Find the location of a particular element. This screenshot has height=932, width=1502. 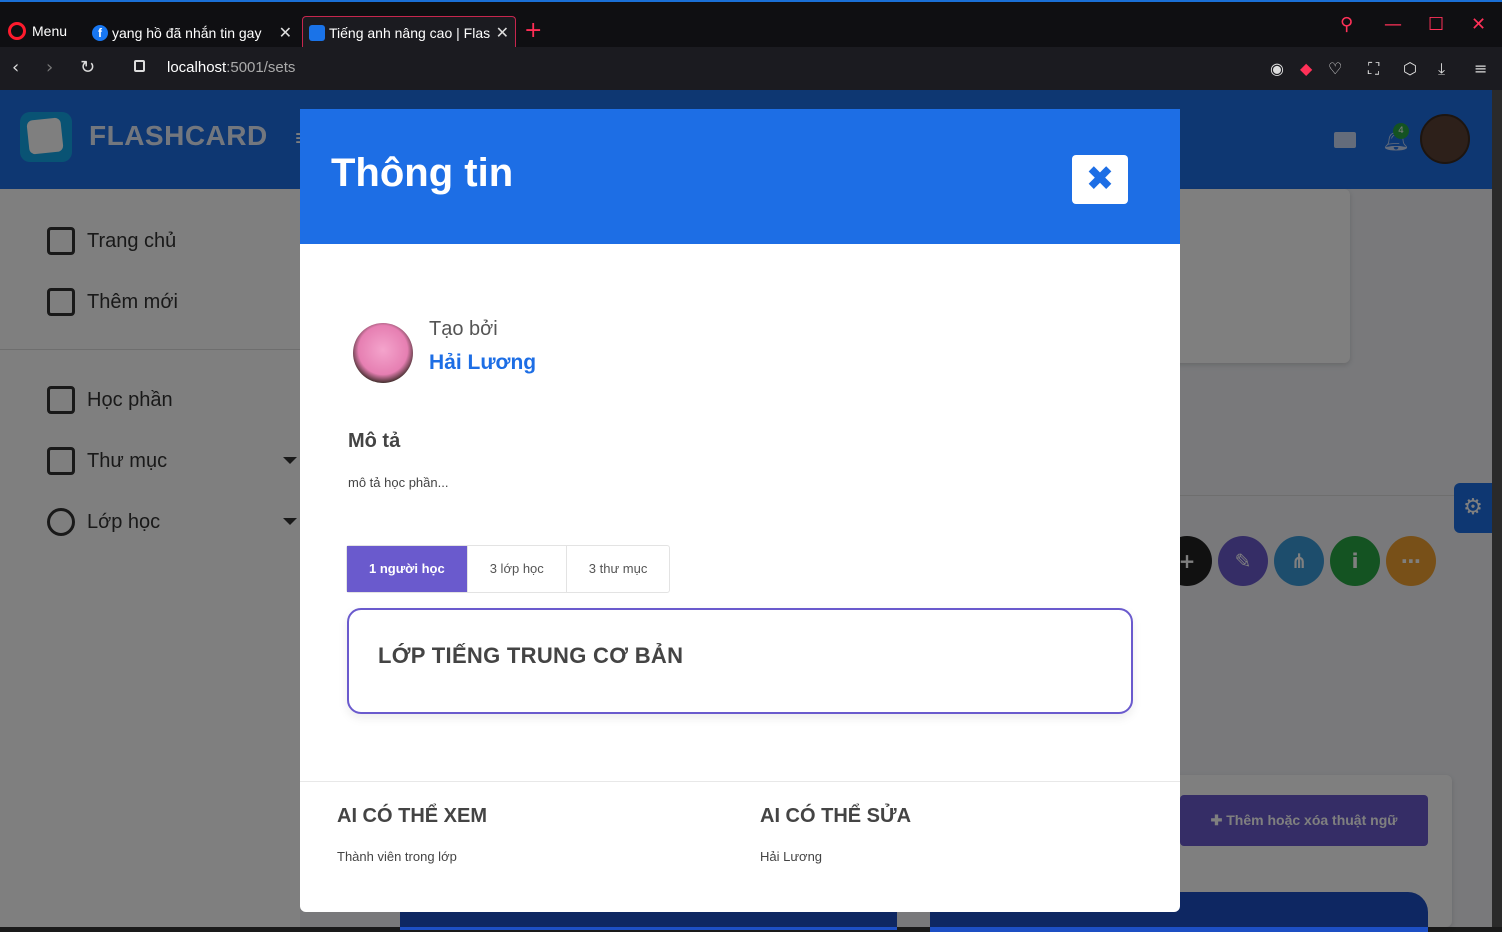

who-can-edit-value: Hải Lương is located at coordinates (791, 856).